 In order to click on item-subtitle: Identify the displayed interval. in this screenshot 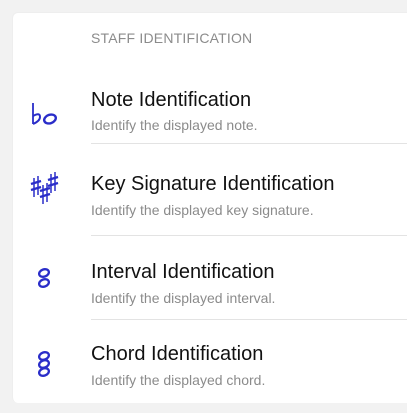, I will do `click(183, 298)`.